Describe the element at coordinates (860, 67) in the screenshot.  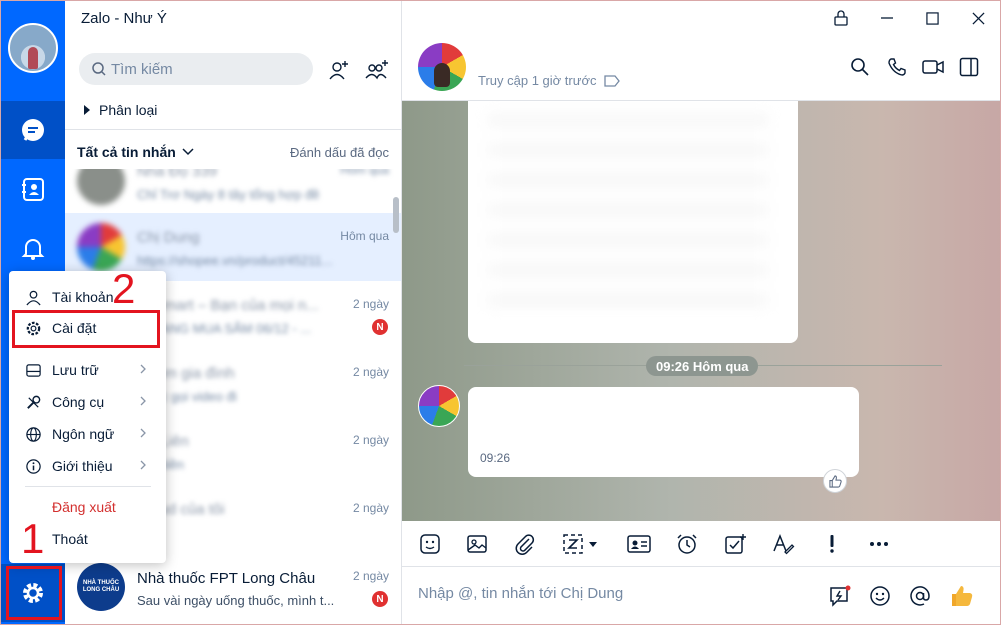
I see `search-chat-button` at that location.